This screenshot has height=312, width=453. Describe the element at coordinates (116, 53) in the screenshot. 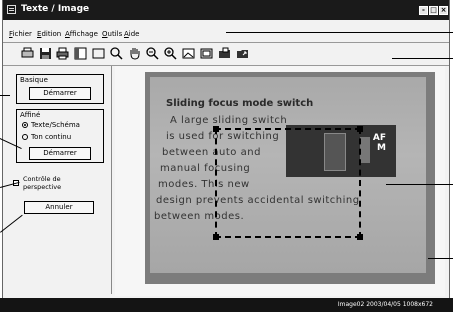

I see `zoom-icon` at that location.